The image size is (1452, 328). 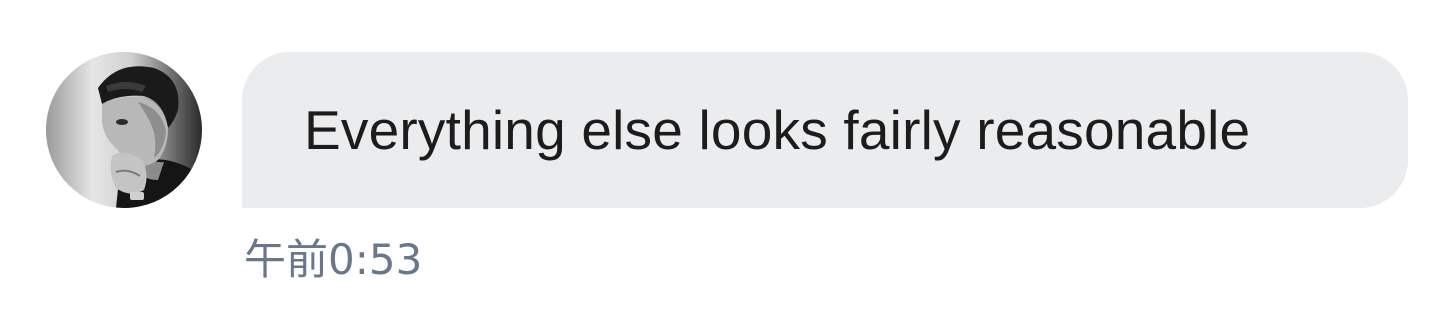 I want to click on message-text: Everything else looks fairly reasonable, so click(x=777, y=130).